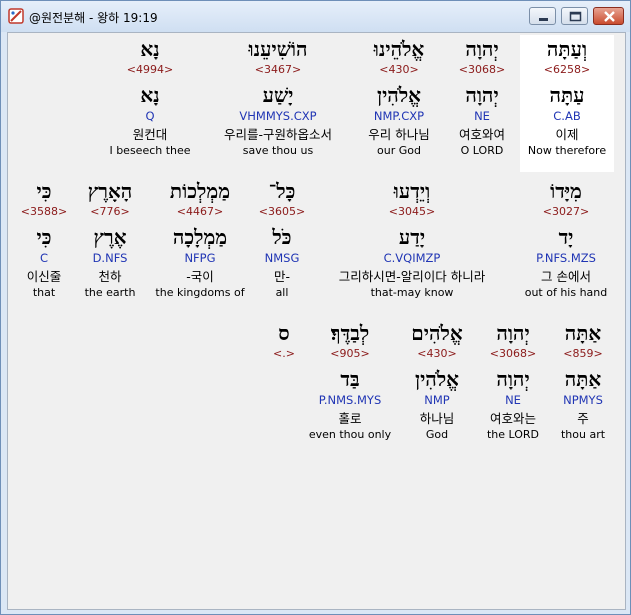 The image size is (631, 615). I want to click on strong-number: <4994>, so click(150, 69).